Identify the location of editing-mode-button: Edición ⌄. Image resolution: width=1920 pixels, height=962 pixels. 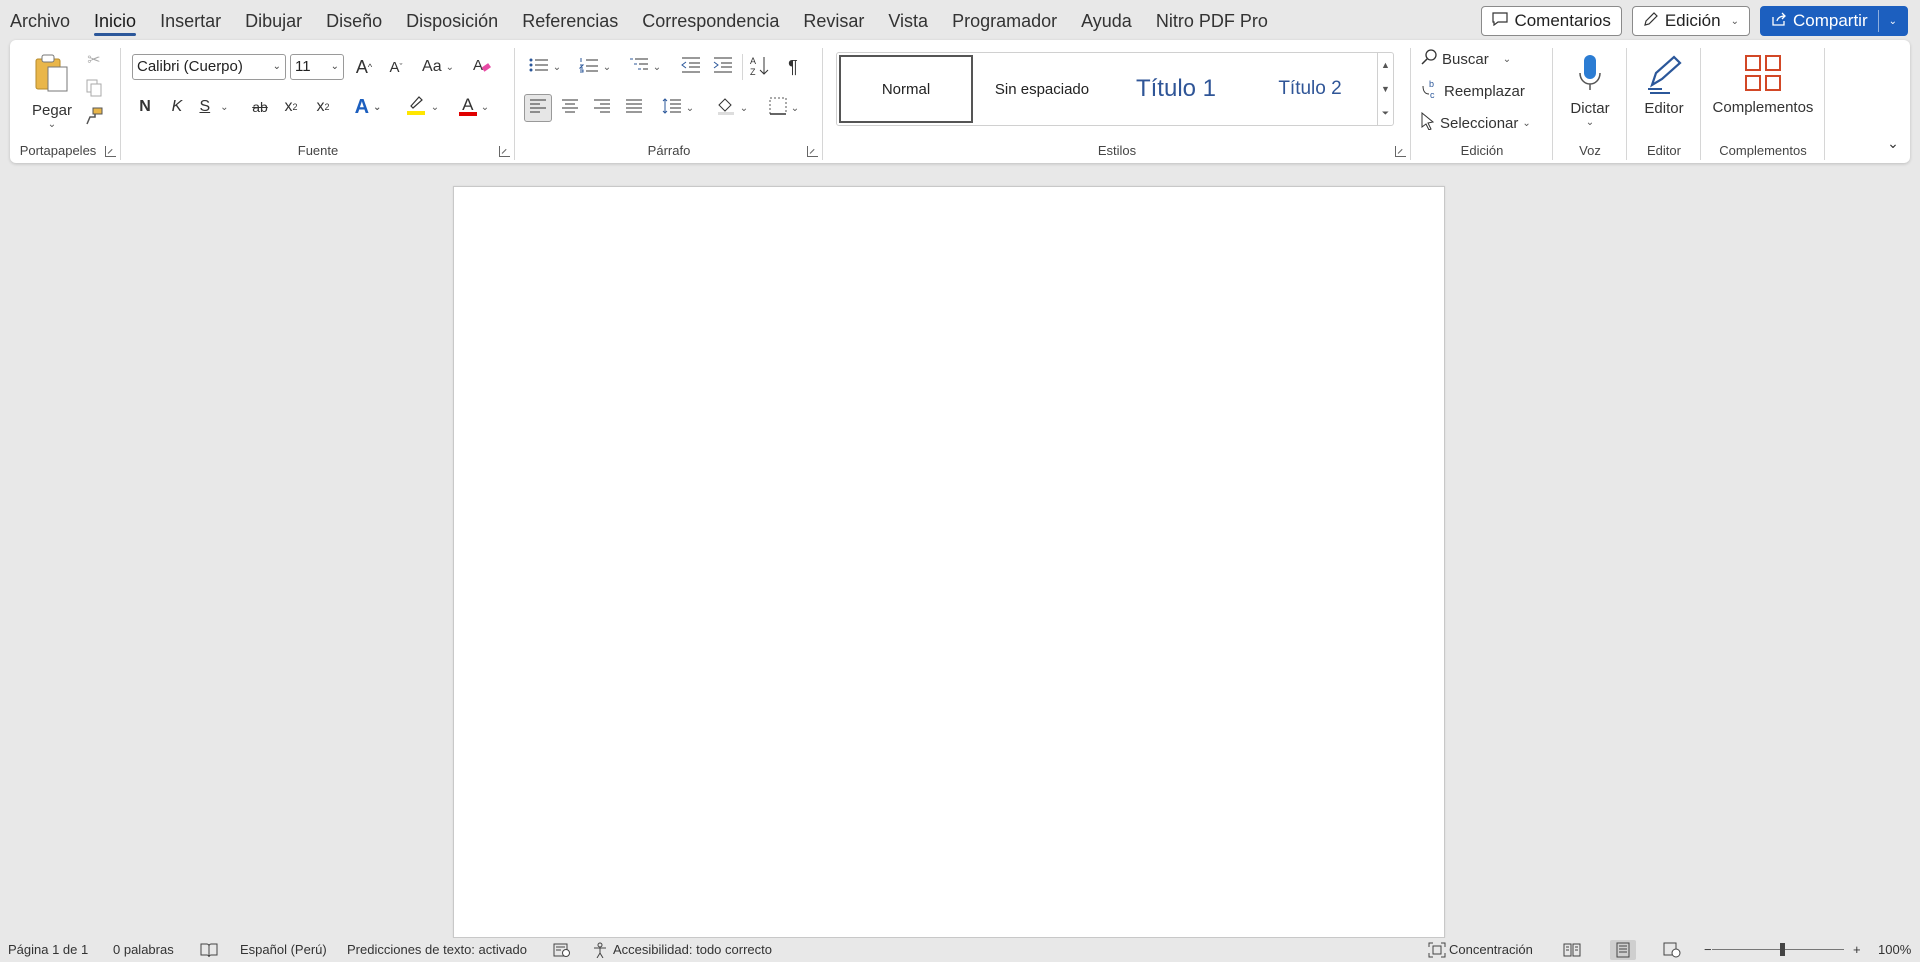
(1690, 21).